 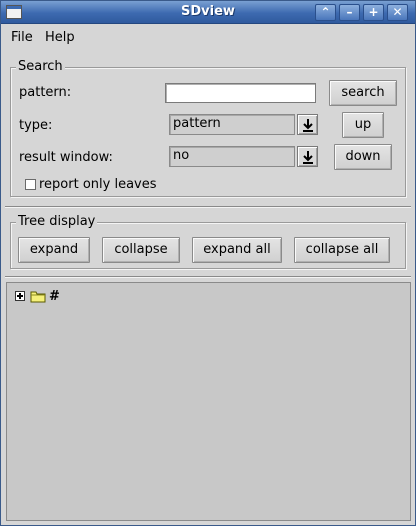 What do you see at coordinates (232, 156) in the screenshot?
I see `result-window-select: no` at bounding box center [232, 156].